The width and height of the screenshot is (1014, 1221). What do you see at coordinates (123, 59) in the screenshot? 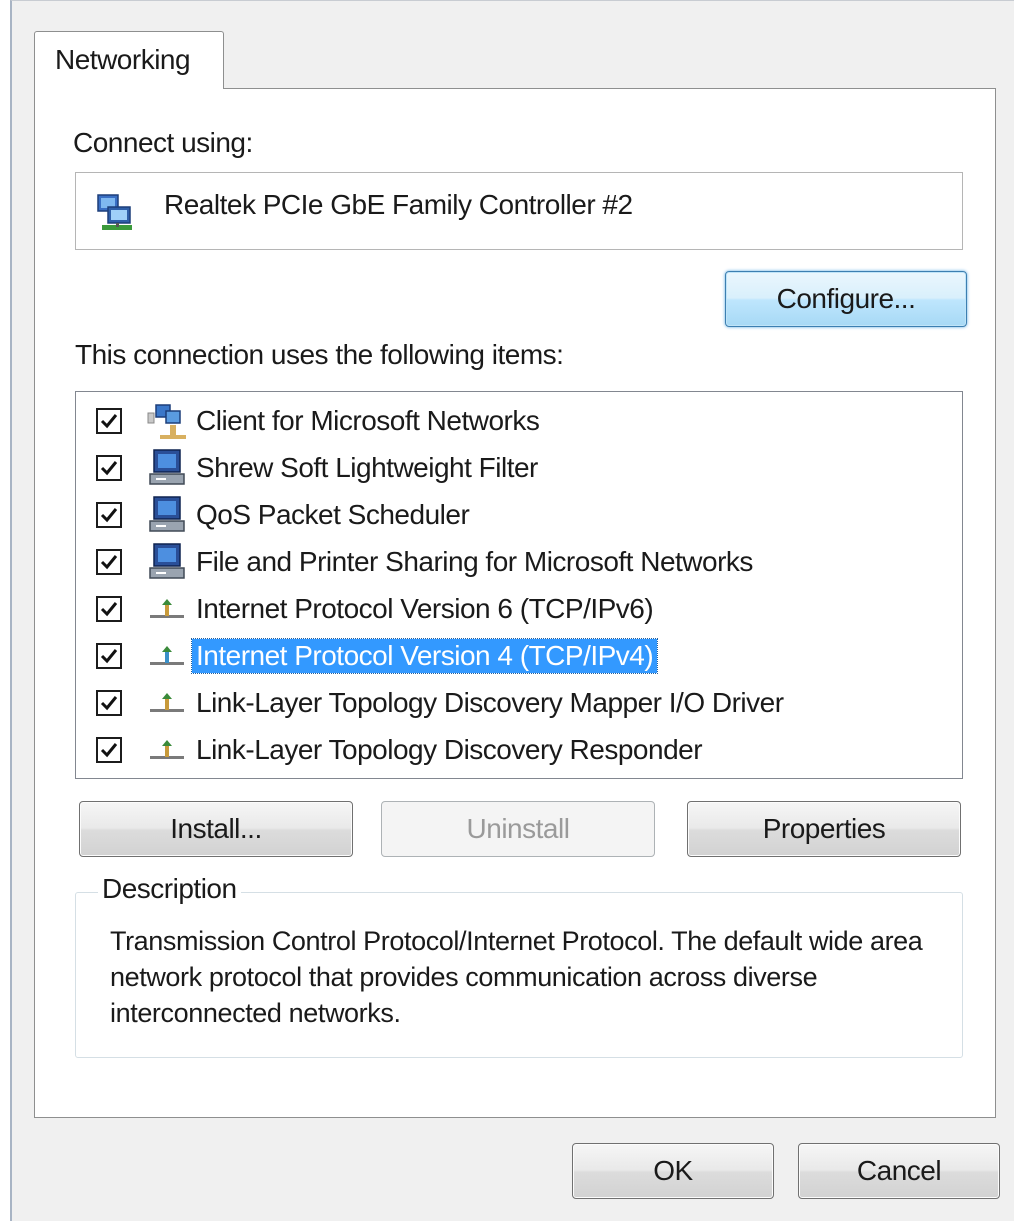
I see `tab-networking-label: Networking` at bounding box center [123, 59].